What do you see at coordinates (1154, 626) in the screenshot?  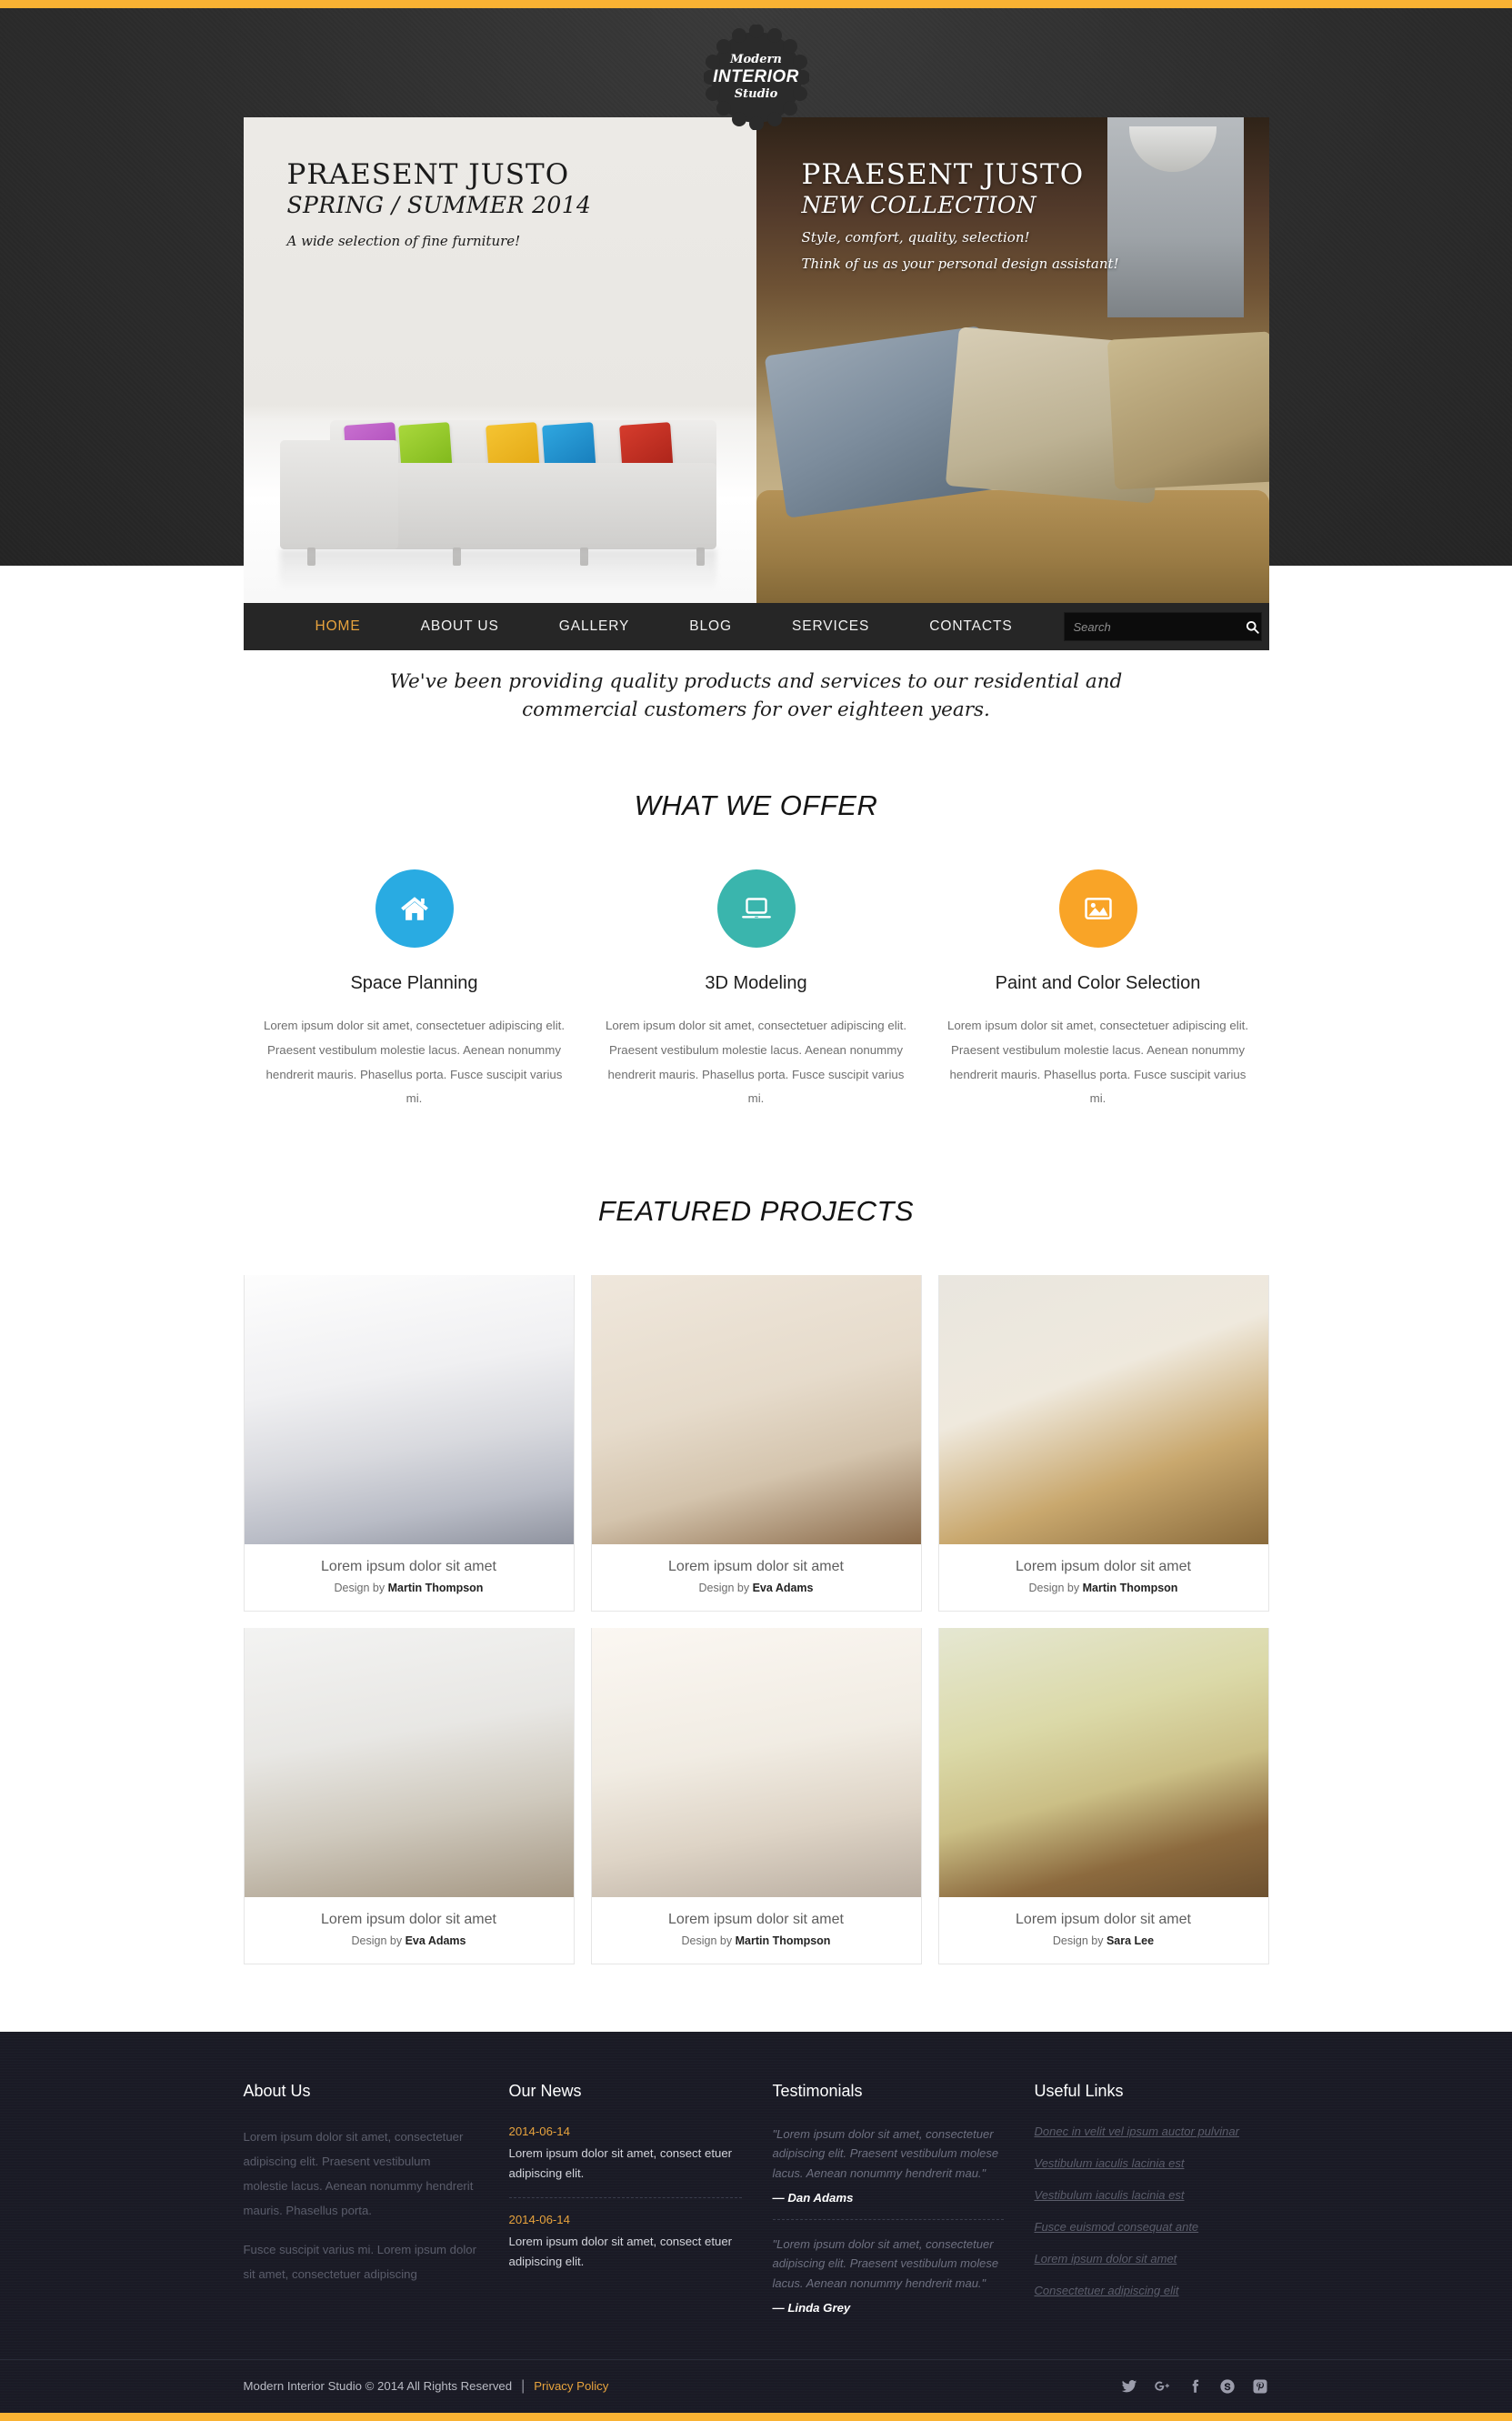 I see `search-input` at bounding box center [1154, 626].